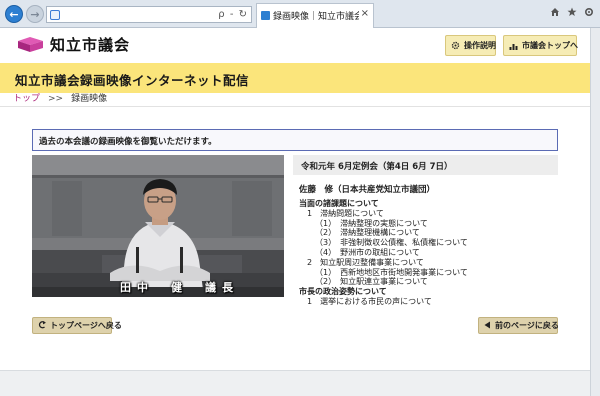 The width and height of the screenshot is (600, 396). What do you see at coordinates (343, 292) in the screenshot?
I see `agenda-item: 市長の政治姿勢について` at bounding box center [343, 292].